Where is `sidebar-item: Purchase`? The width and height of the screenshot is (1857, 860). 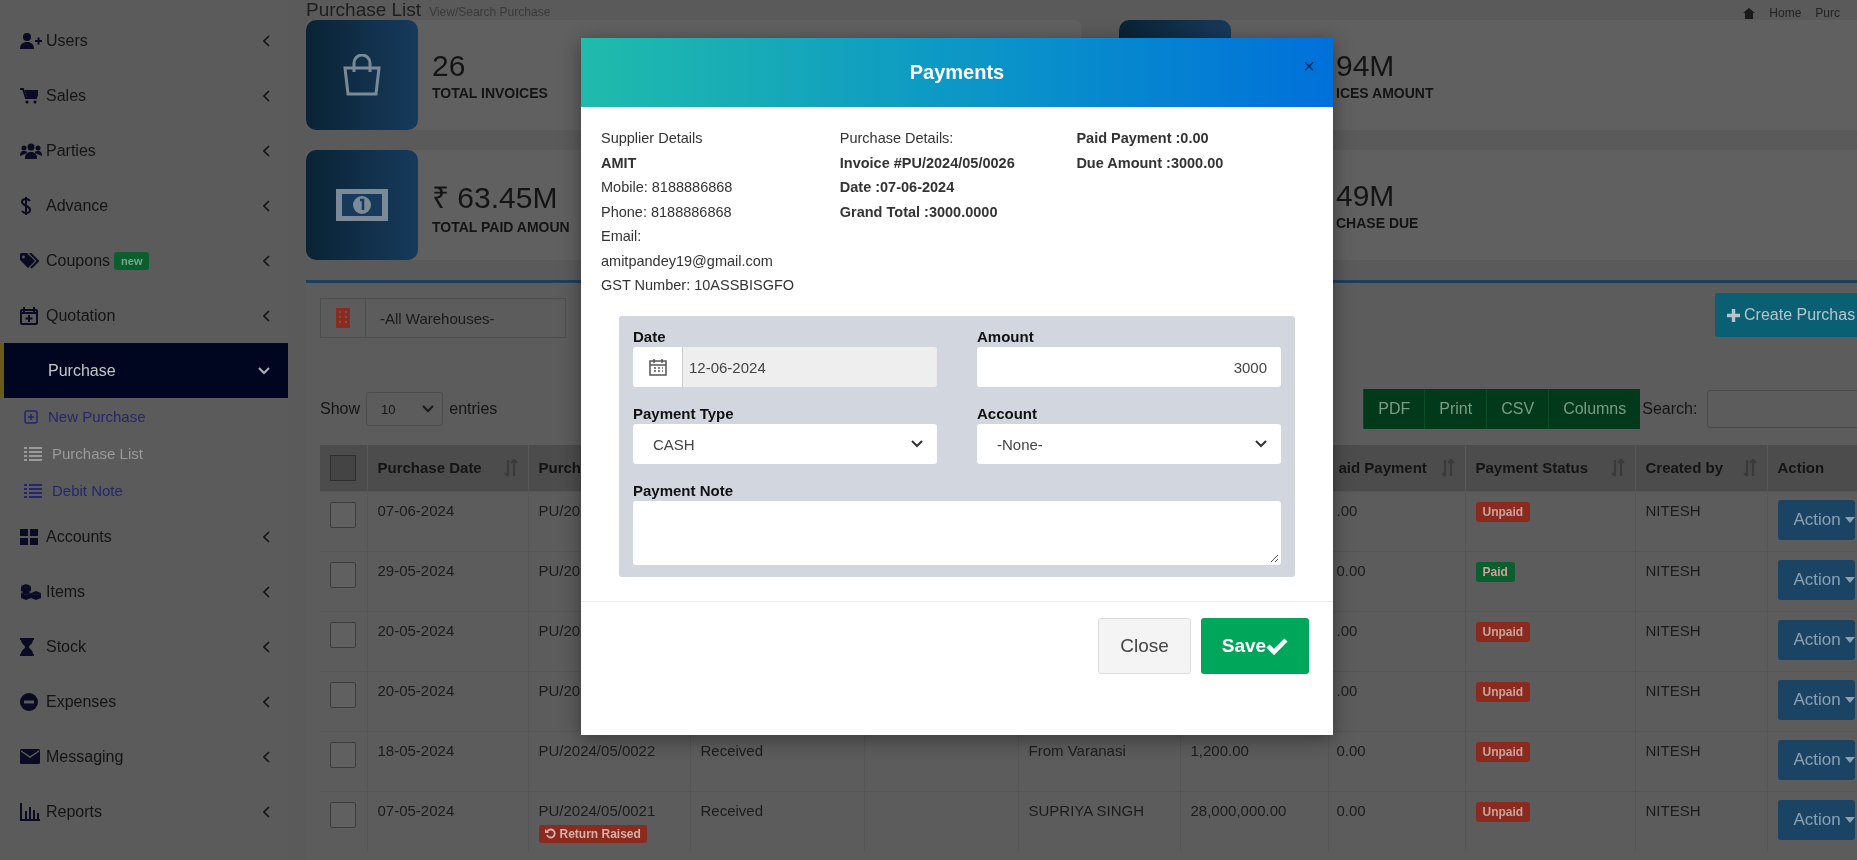 sidebar-item: Purchase is located at coordinates (144, 370).